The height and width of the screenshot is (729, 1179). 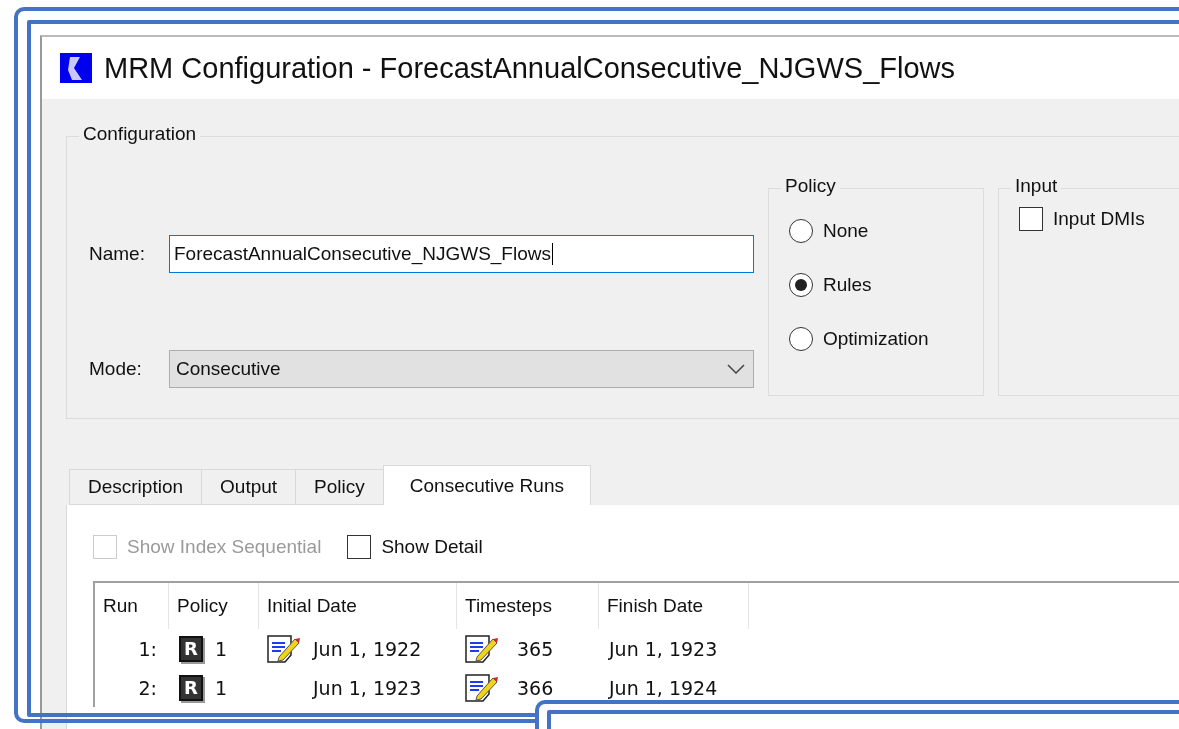 What do you see at coordinates (528, 606) in the screenshot?
I see `column-header: Timesteps` at bounding box center [528, 606].